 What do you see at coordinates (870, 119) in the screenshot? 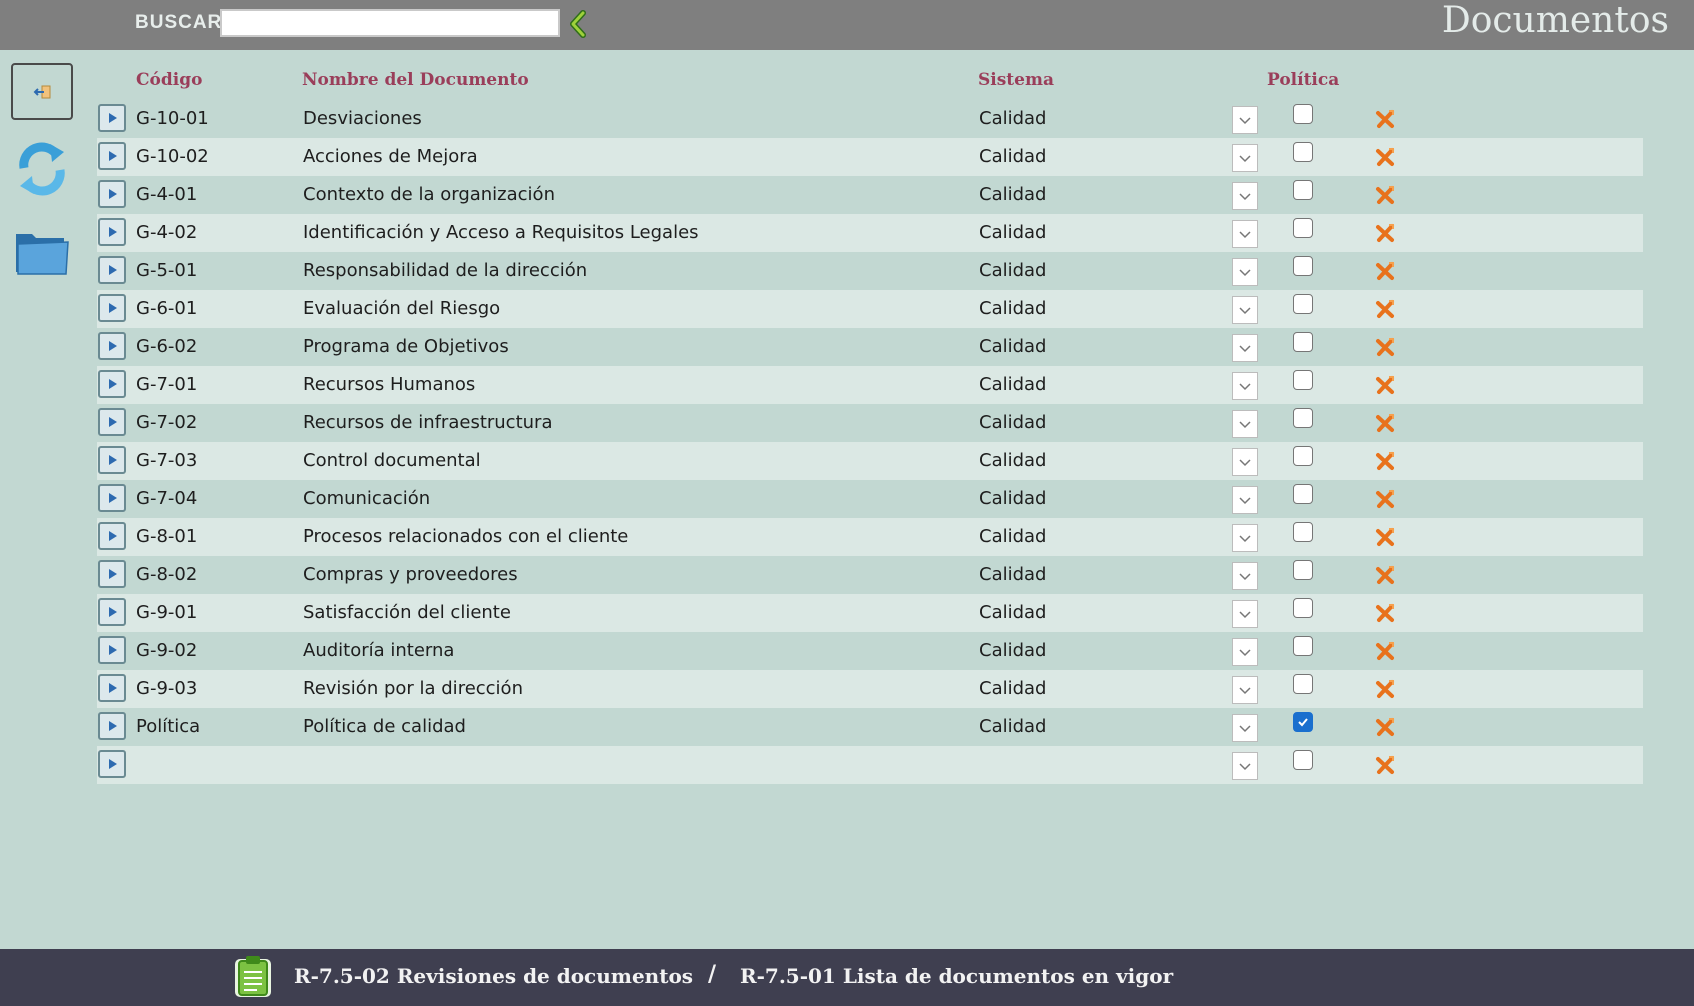
I see `table-row: G-10-01 Desviaciones Calidad` at bounding box center [870, 119].